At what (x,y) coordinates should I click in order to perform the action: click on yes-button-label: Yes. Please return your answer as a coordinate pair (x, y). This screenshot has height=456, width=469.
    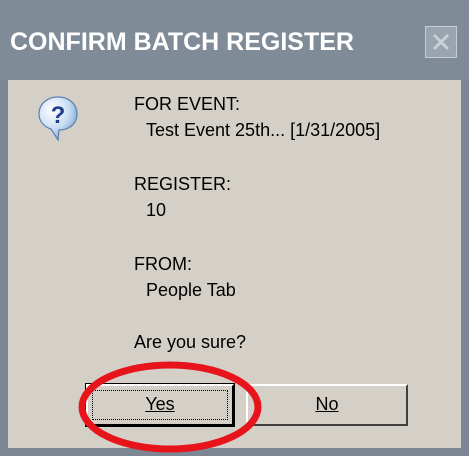
    Looking at the image, I should click on (160, 404).